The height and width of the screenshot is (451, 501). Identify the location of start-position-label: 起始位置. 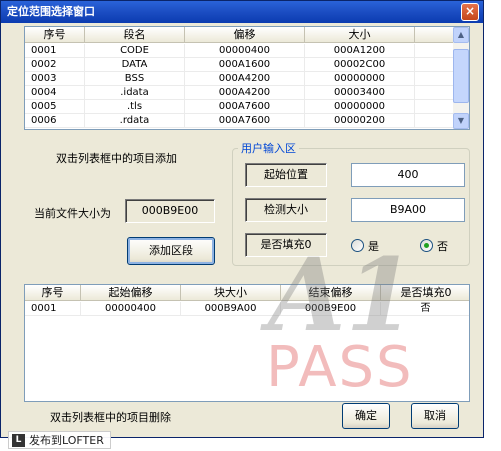
(286, 175).